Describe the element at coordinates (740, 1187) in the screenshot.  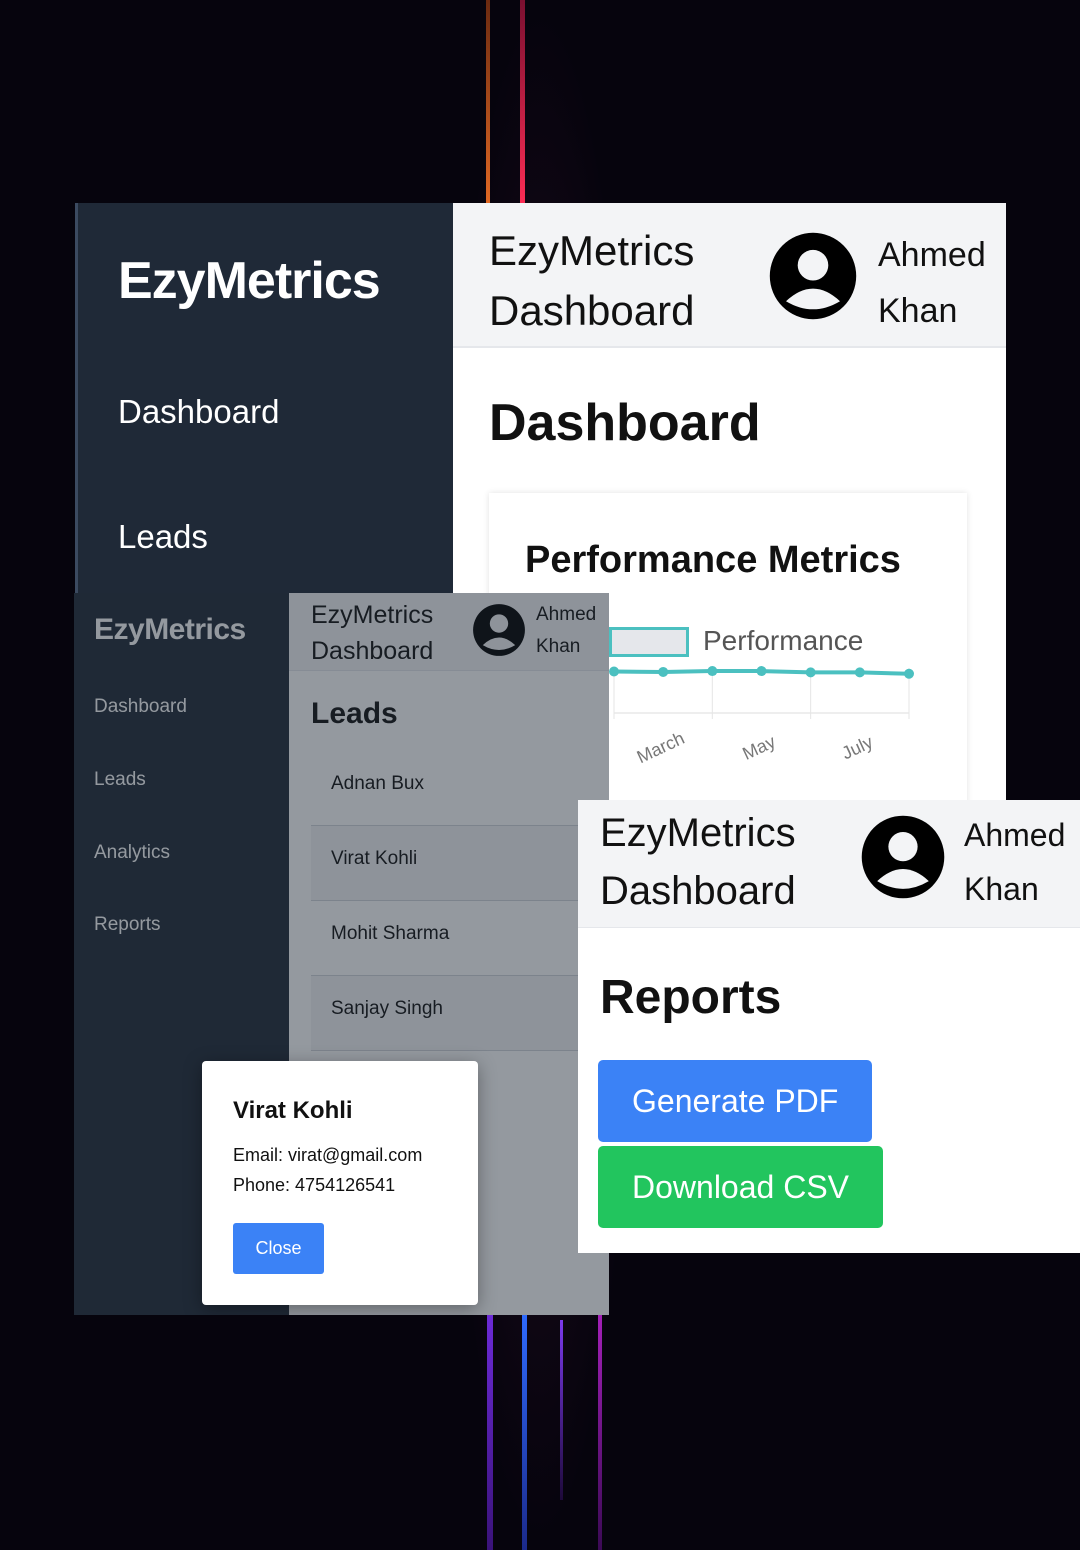
I see `download-csv-button: Download CSV` at that location.